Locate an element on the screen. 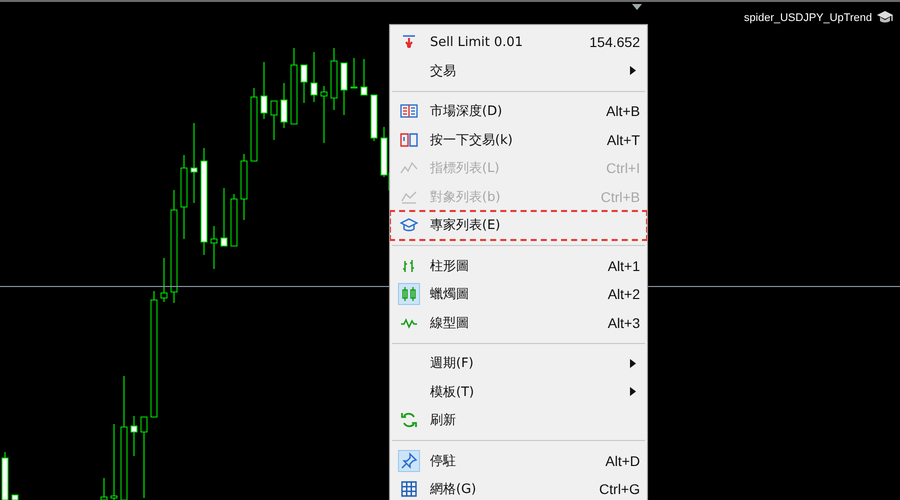 Image resolution: width=900 pixels, height=500 pixels. menu-item: 專家列表(E) is located at coordinates (518, 225).